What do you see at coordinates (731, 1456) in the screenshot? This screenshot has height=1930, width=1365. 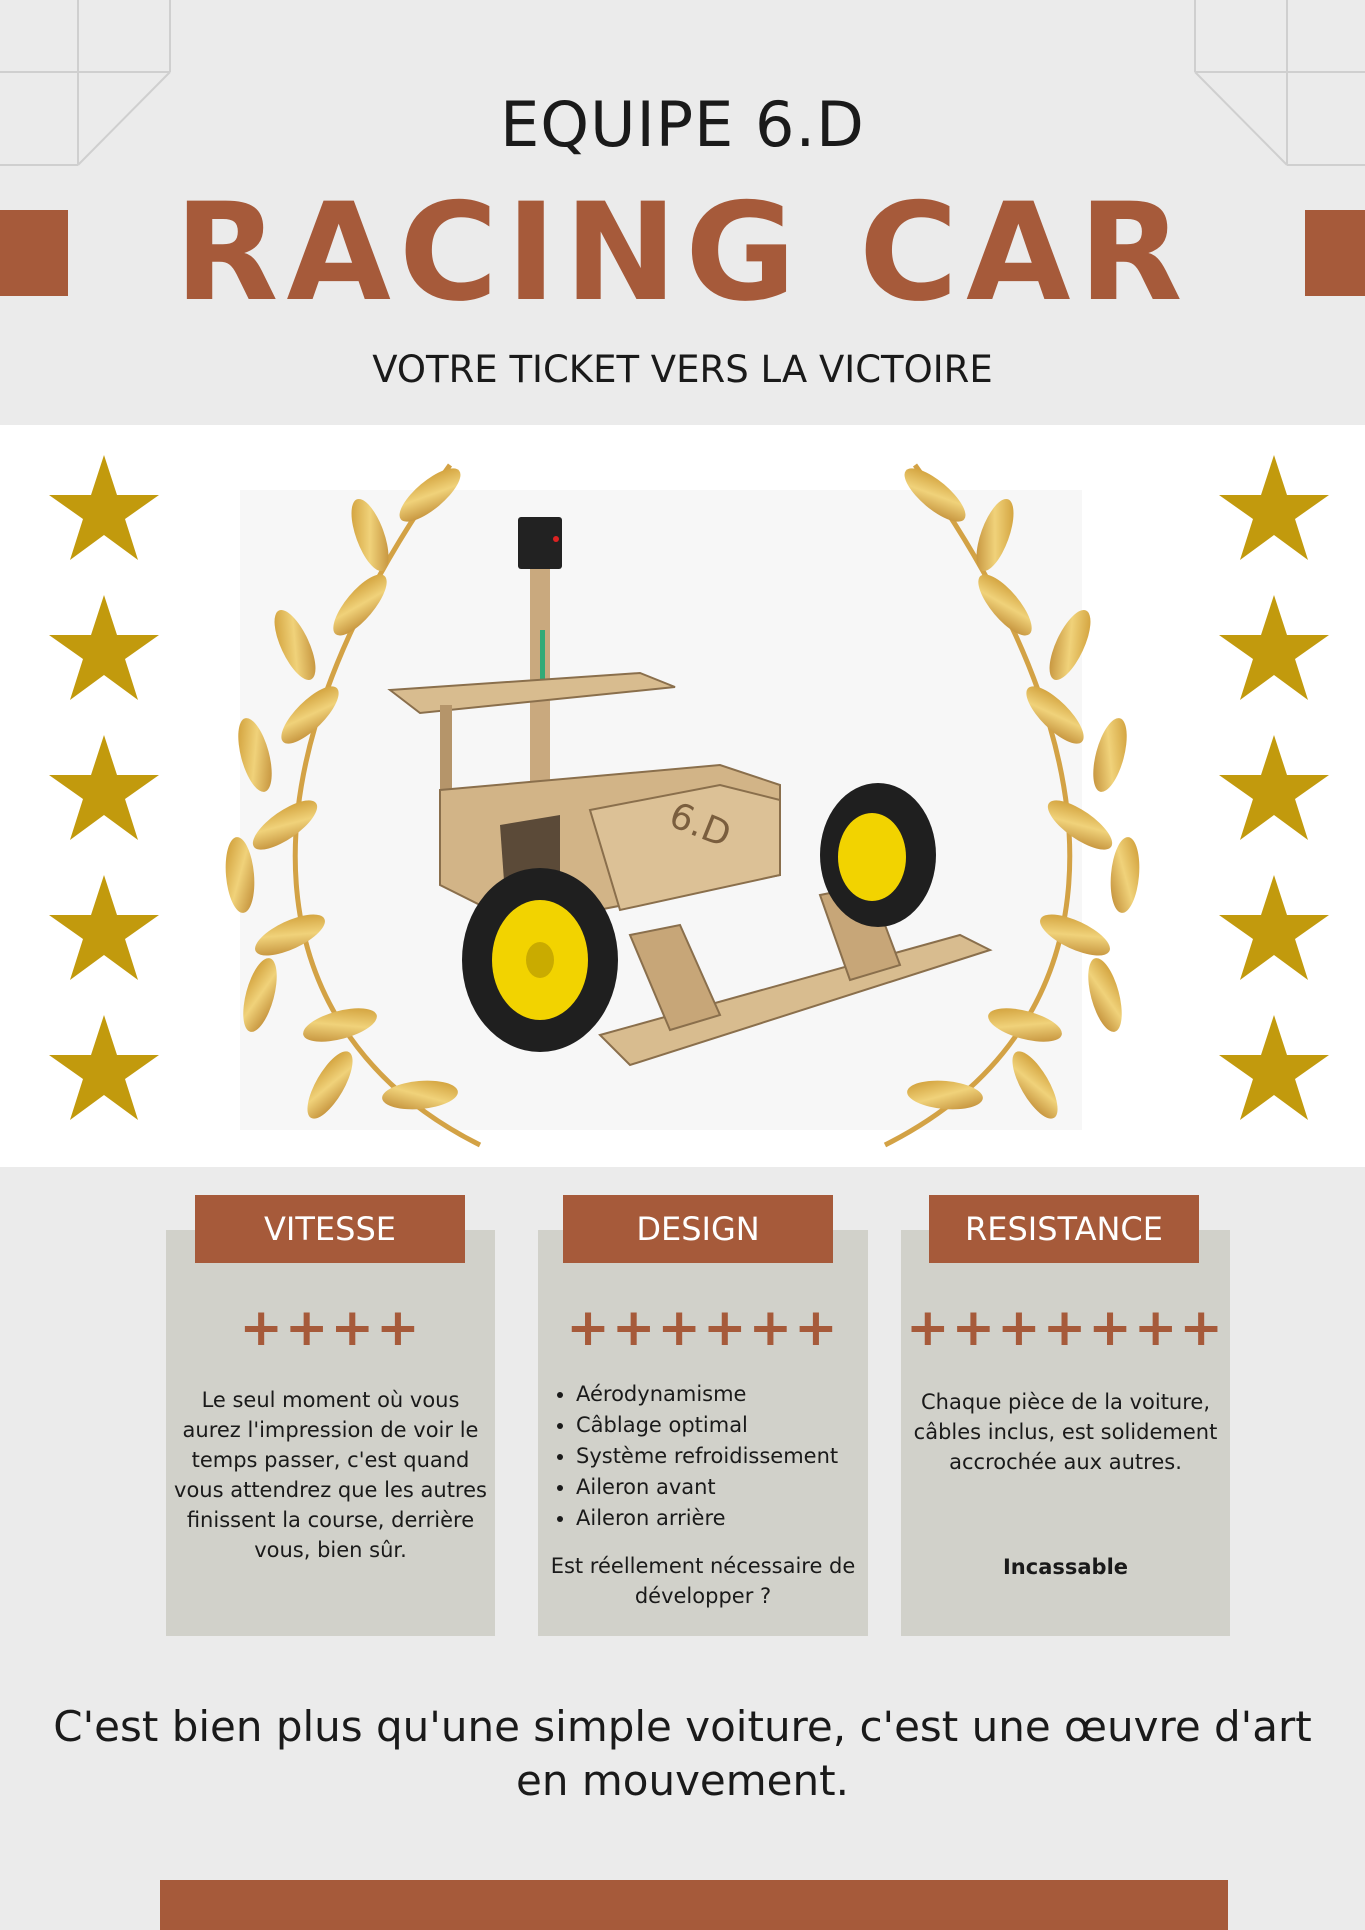 I see `list-item: Système refroidissement` at bounding box center [731, 1456].